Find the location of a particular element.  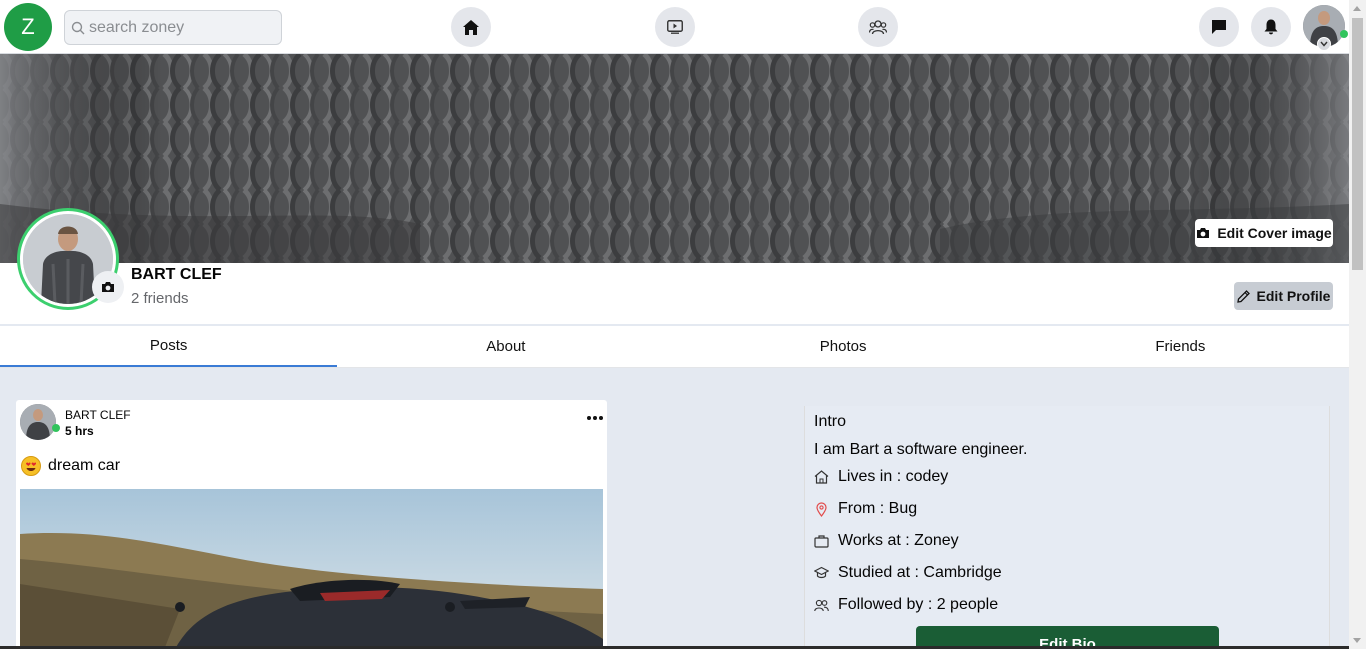

change-profile-photo-button is located at coordinates (108, 287).